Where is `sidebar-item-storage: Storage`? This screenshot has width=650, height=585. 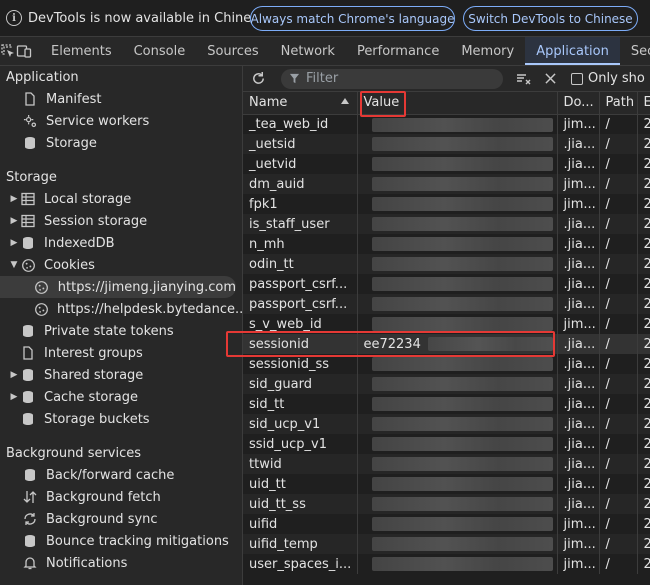 sidebar-item-storage: Storage is located at coordinates (121, 143).